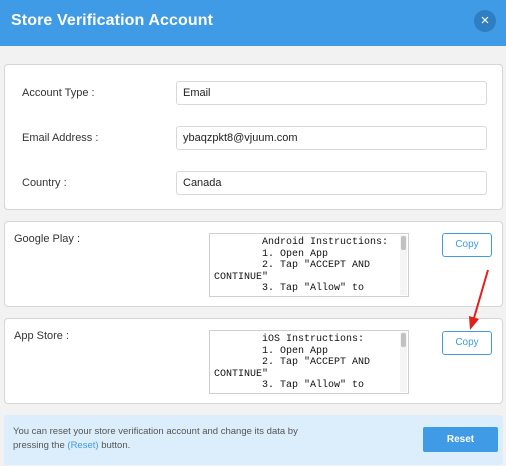  I want to click on email-address-field: ybaqzpkt8@vjuum.com, so click(331, 138).